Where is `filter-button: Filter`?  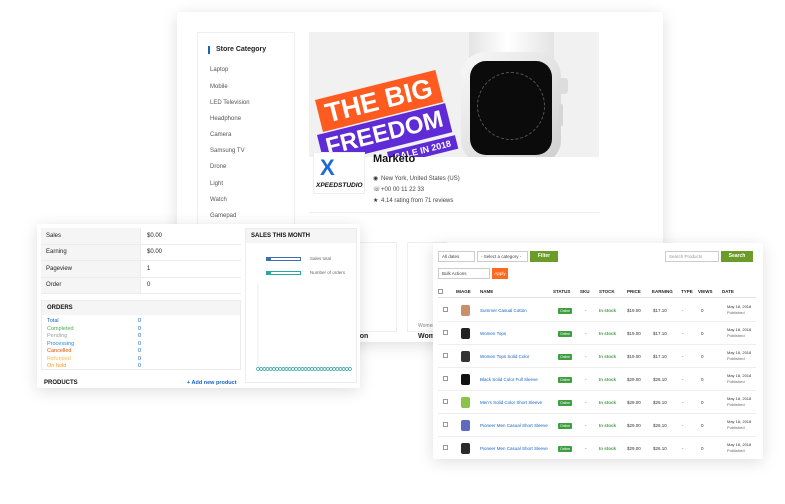 filter-button: Filter is located at coordinates (544, 256).